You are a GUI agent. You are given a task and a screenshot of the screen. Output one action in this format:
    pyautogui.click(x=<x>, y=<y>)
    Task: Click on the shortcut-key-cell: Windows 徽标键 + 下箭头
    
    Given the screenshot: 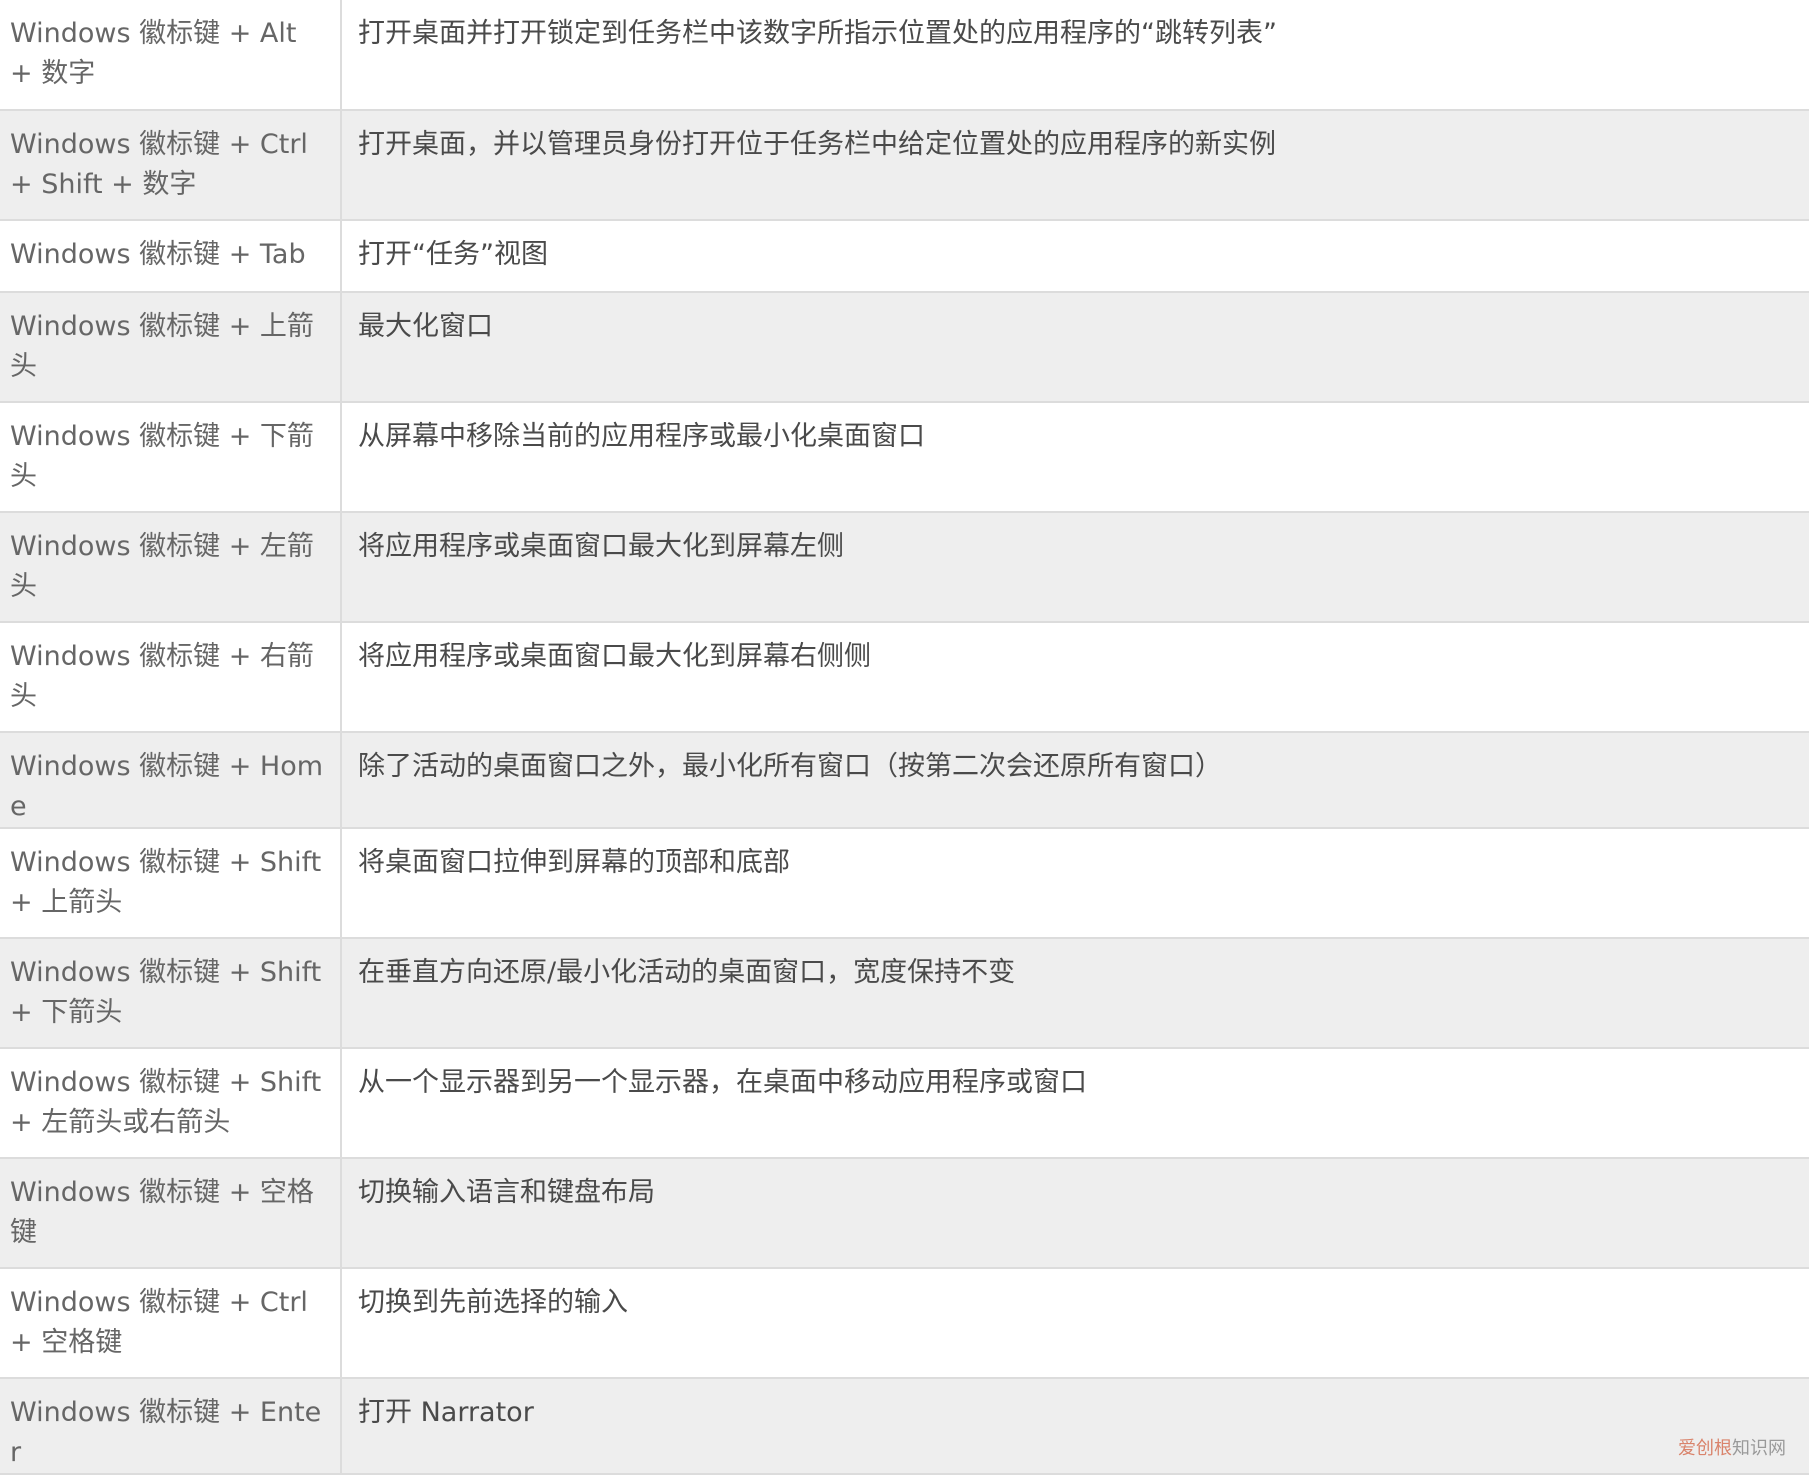 What is the action you would take?
    pyautogui.click(x=171, y=457)
    